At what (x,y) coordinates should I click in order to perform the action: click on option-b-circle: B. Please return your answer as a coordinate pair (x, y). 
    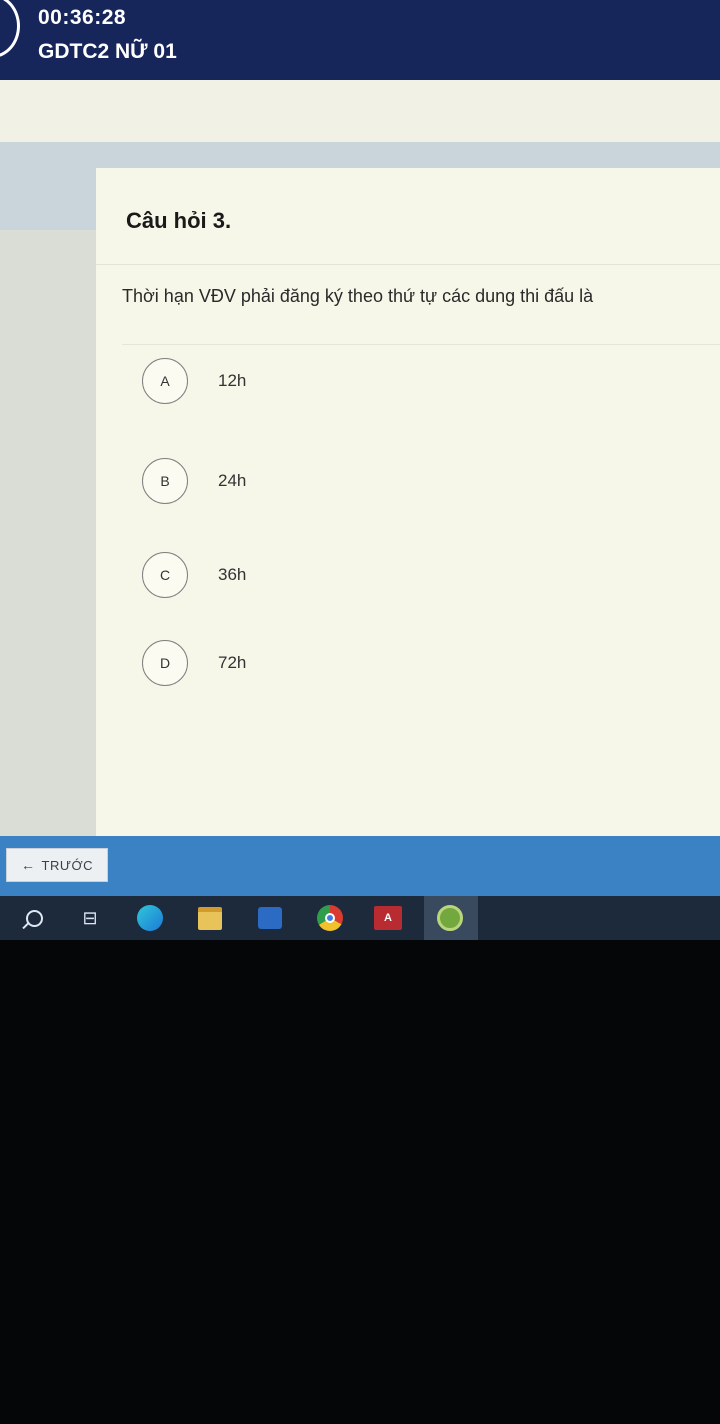
    Looking at the image, I should click on (165, 481).